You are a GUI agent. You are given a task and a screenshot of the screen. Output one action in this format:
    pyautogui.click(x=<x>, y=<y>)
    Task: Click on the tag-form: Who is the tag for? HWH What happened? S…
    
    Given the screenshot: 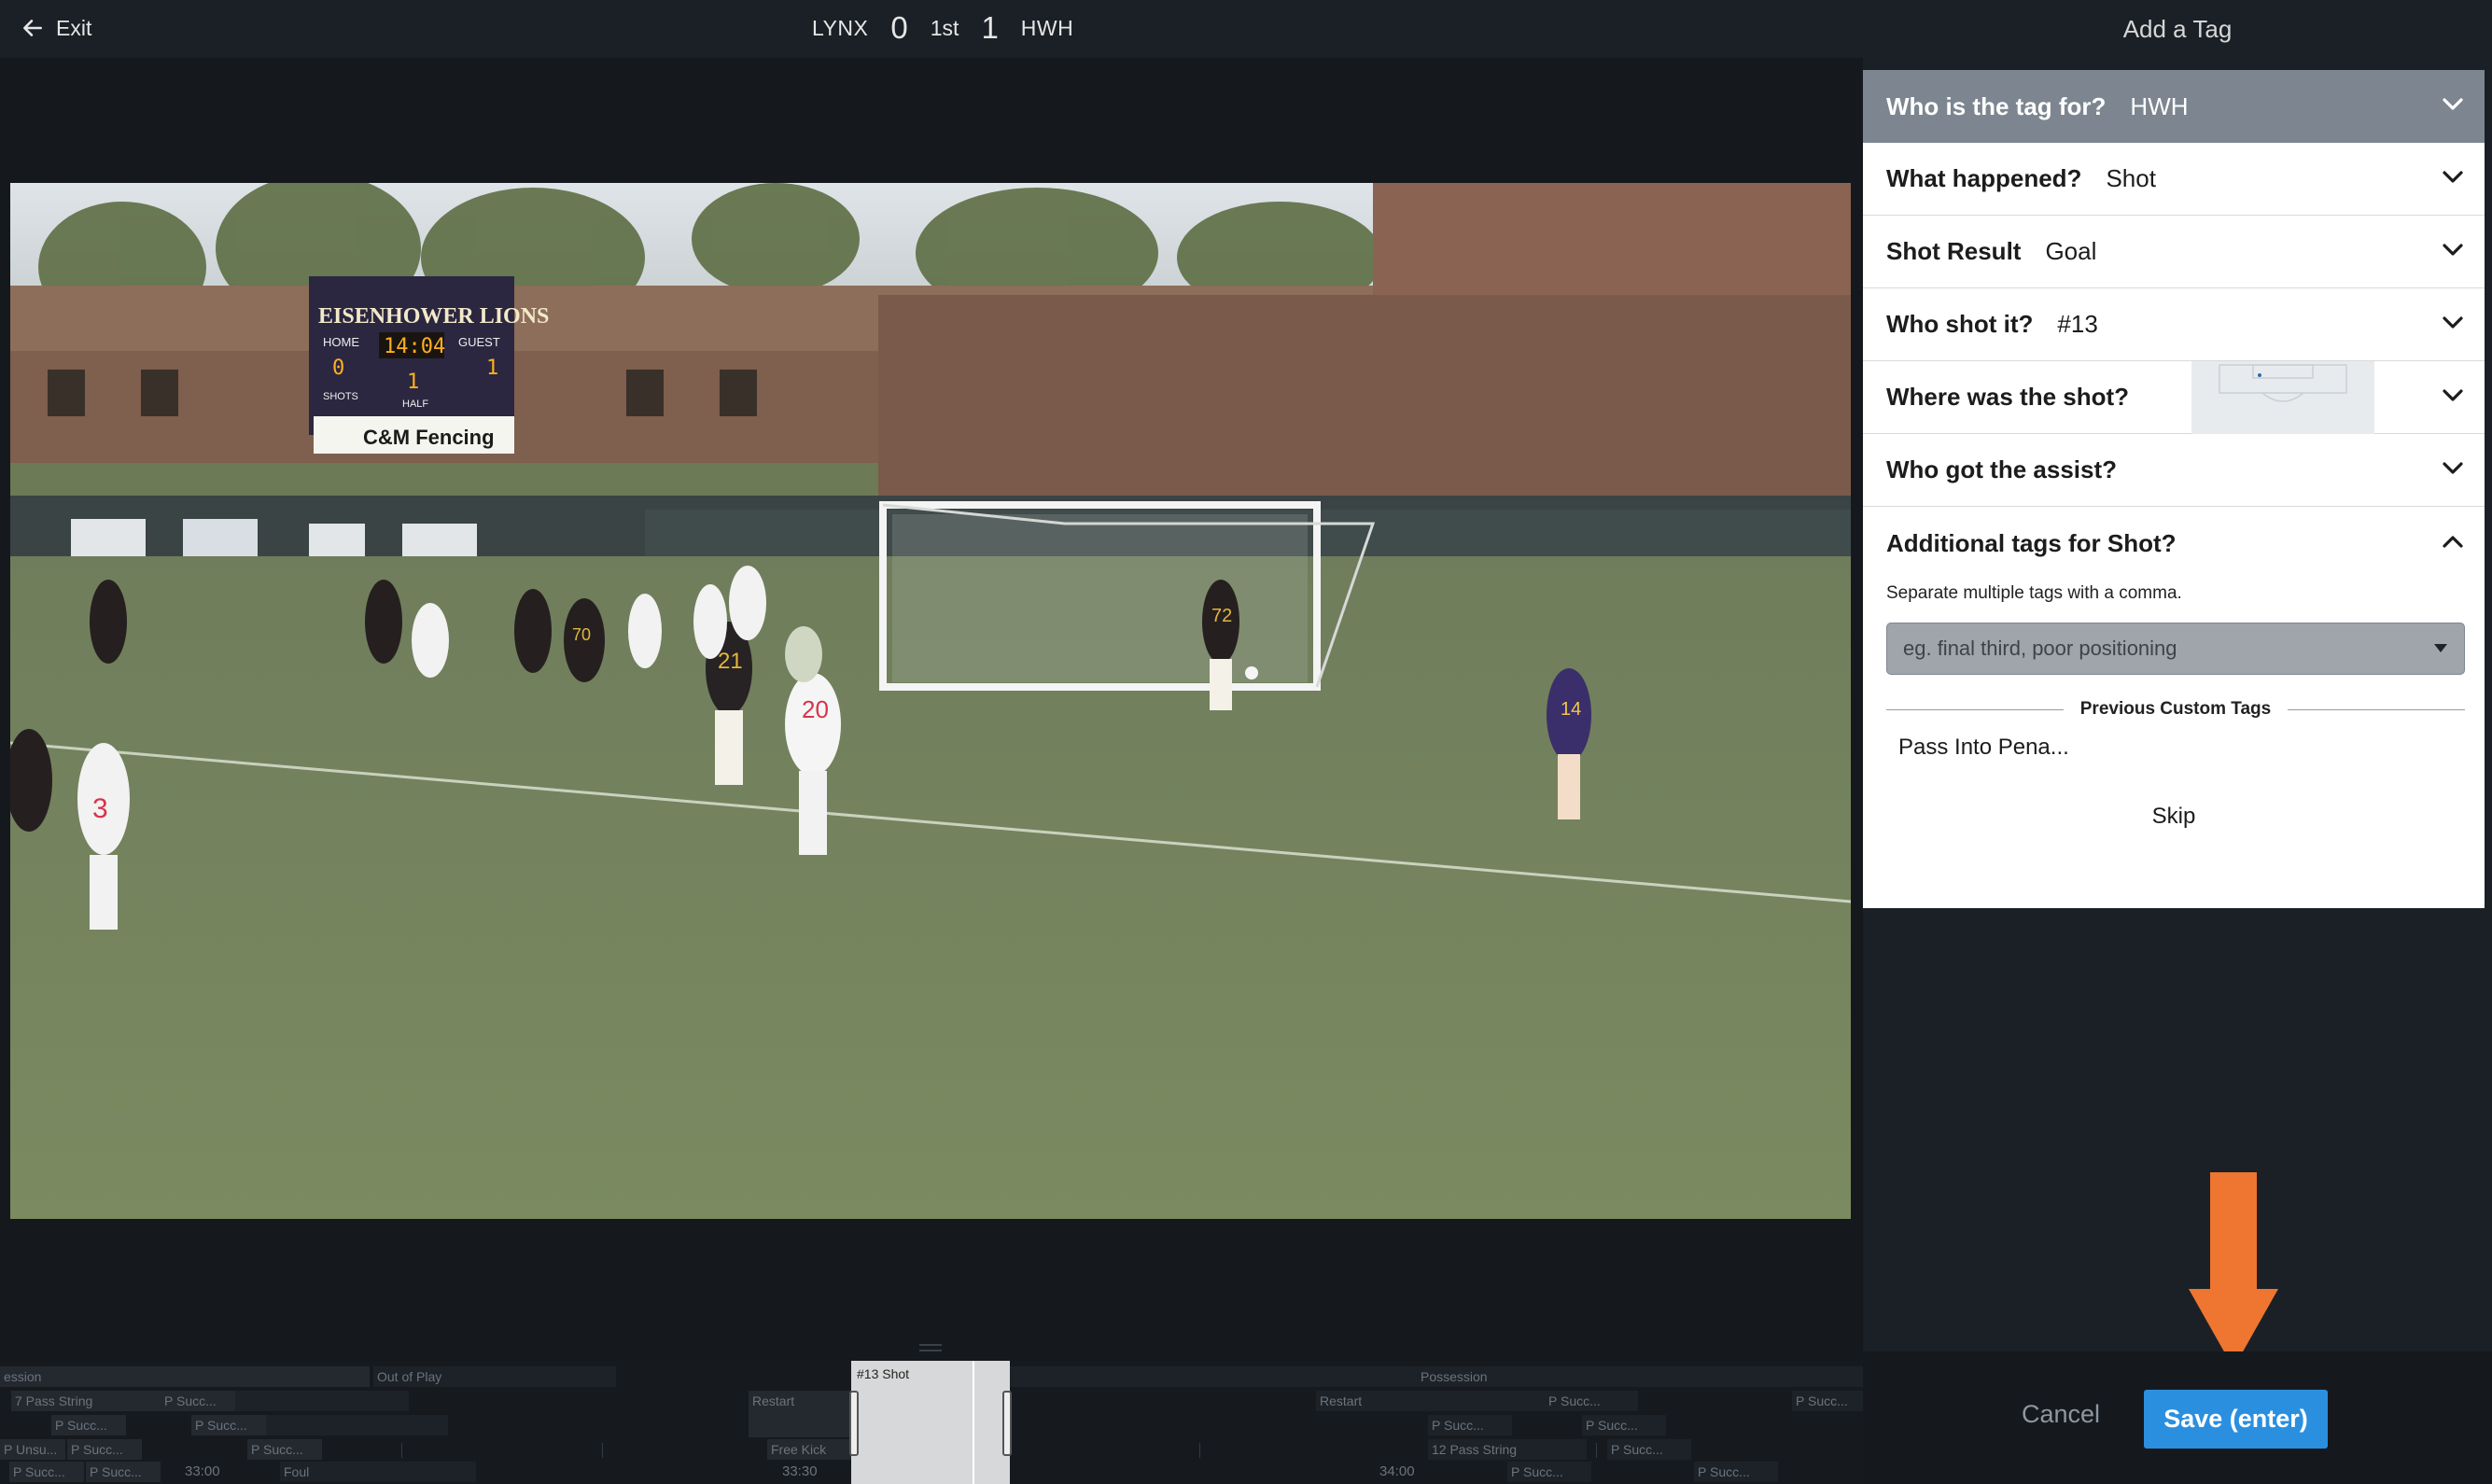 What is the action you would take?
    pyautogui.click(x=2174, y=489)
    